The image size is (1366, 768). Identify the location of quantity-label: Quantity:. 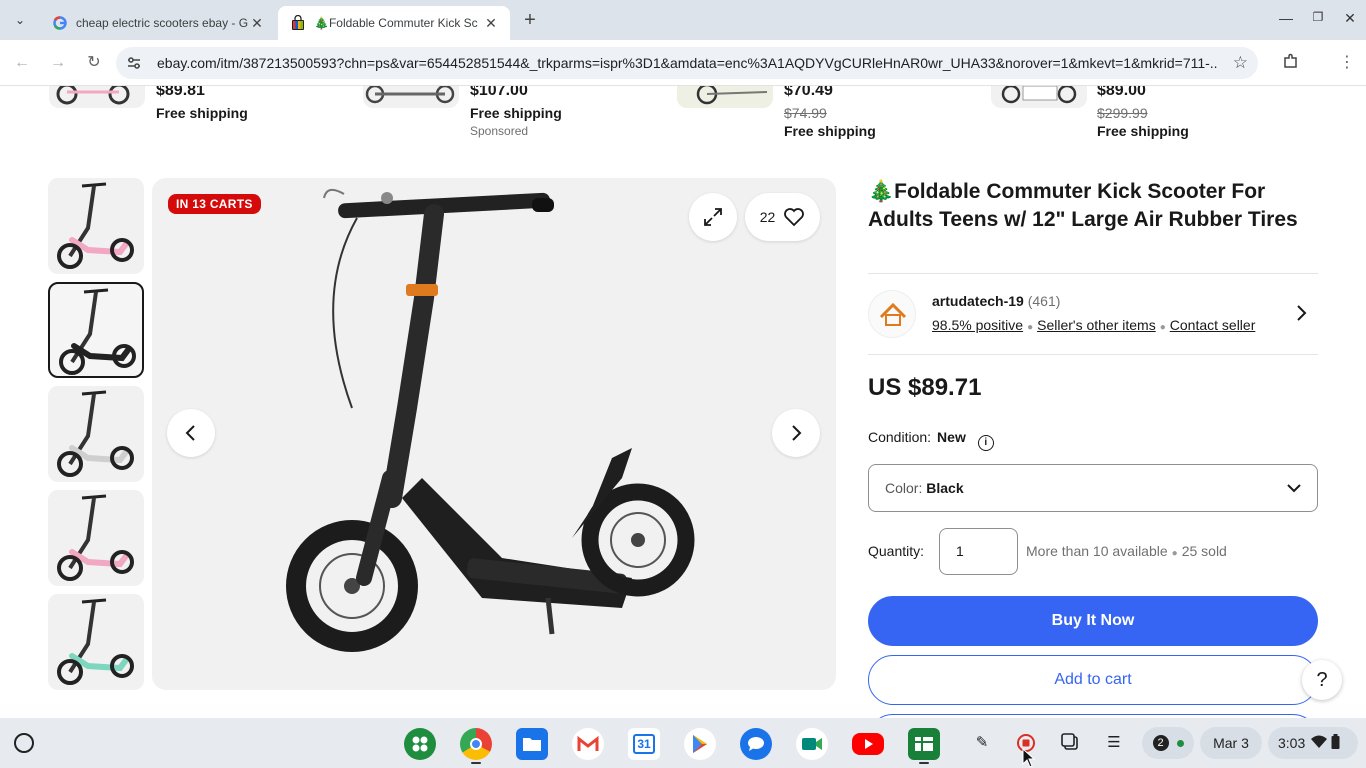
(896, 551).